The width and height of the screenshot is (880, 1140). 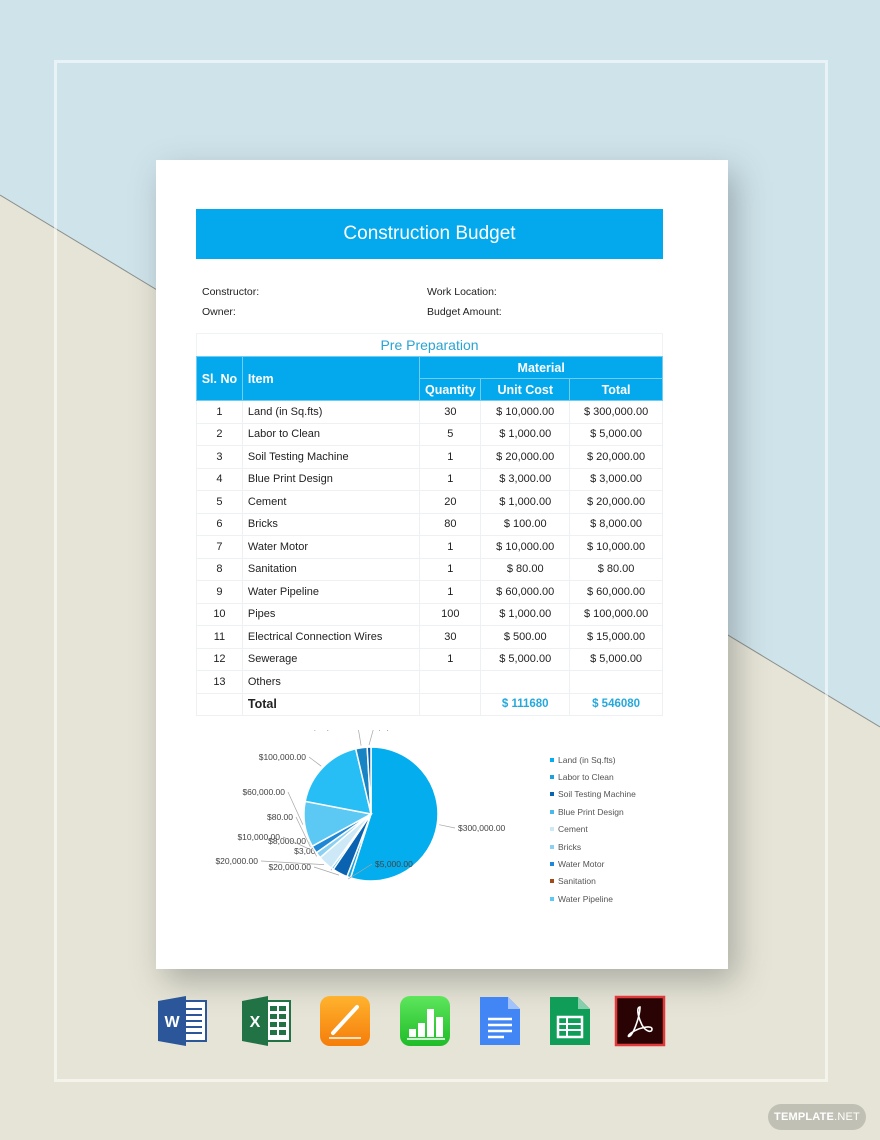 I want to click on owner-label: Owner:, so click(x=219, y=312).